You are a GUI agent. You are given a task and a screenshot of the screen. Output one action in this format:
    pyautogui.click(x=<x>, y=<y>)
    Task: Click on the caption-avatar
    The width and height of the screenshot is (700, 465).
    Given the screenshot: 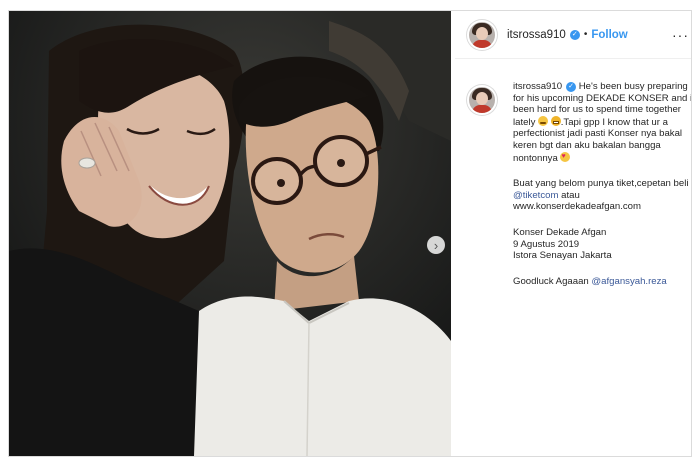 What is the action you would take?
    pyautogui.click(x=482, y=100)
    